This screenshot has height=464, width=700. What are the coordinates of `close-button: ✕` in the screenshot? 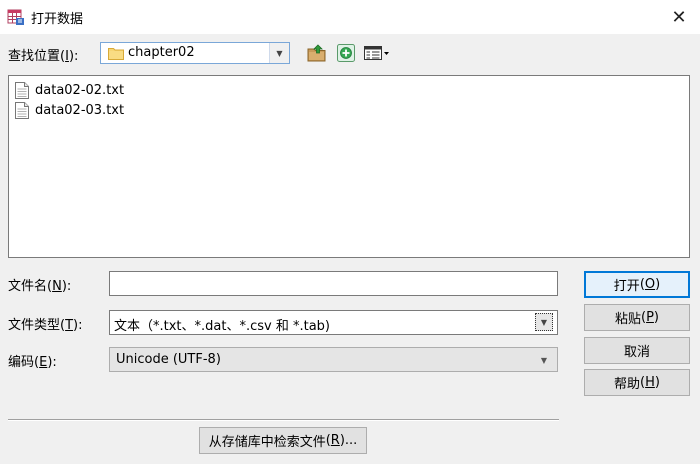 It's located at (679, 17).